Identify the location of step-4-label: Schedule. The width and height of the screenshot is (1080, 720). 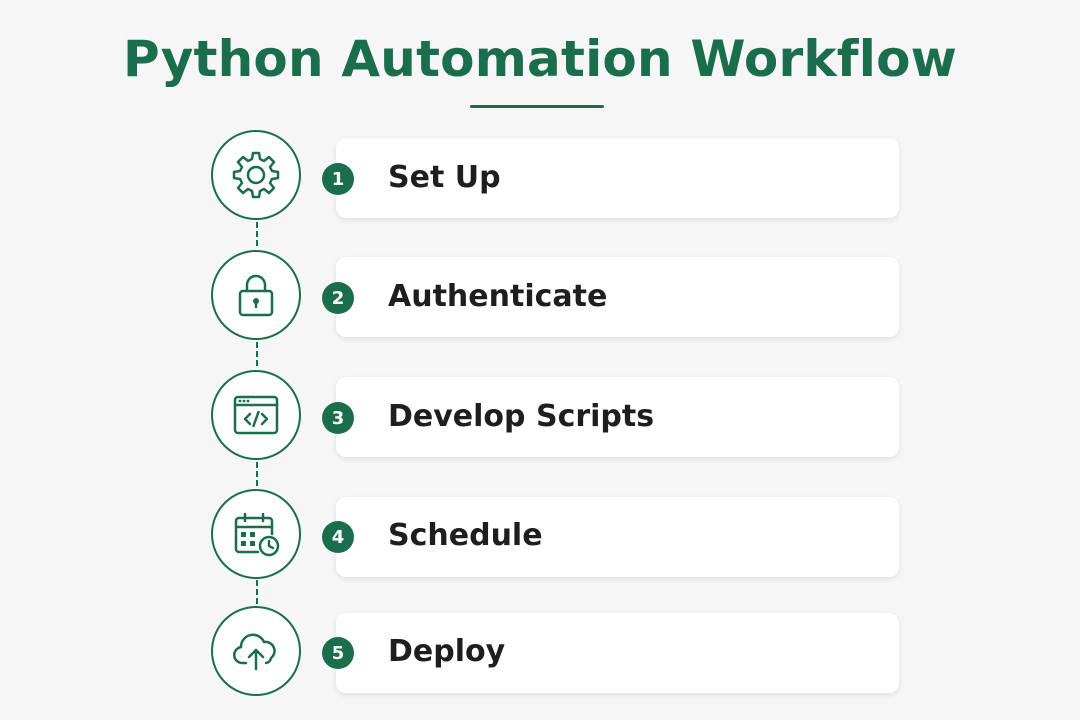
(465, 535).